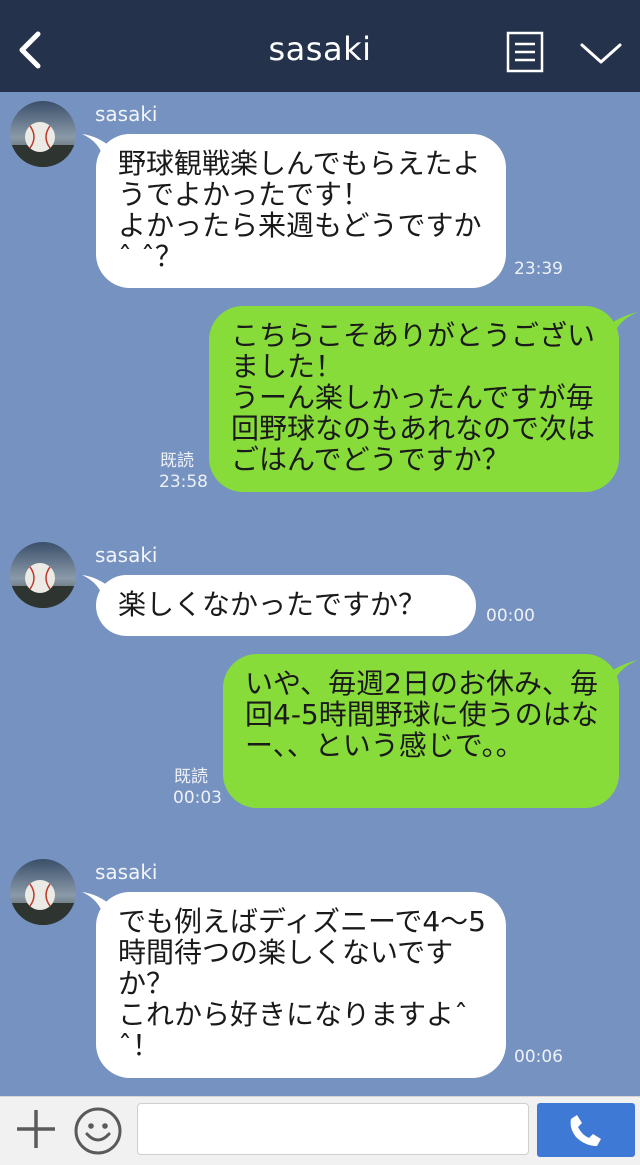  I want to click on message-input, so click(333, 1129).